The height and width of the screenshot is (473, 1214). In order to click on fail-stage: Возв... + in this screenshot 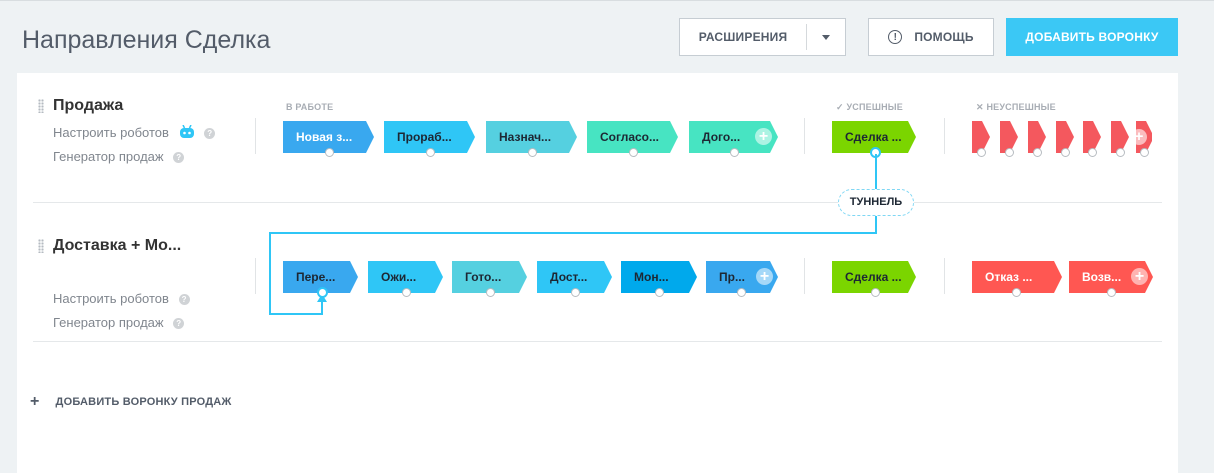, I will do `click(1111, 279)`.